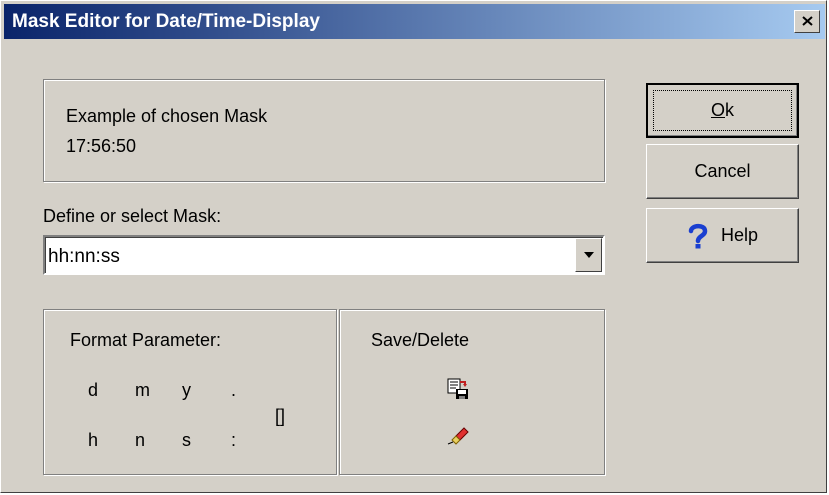 This screenshot has height=495, width=829. Describe the element at coordinates (420, 340) in the screenshot. I see `save-delete-title: Save/Delete` at that location.